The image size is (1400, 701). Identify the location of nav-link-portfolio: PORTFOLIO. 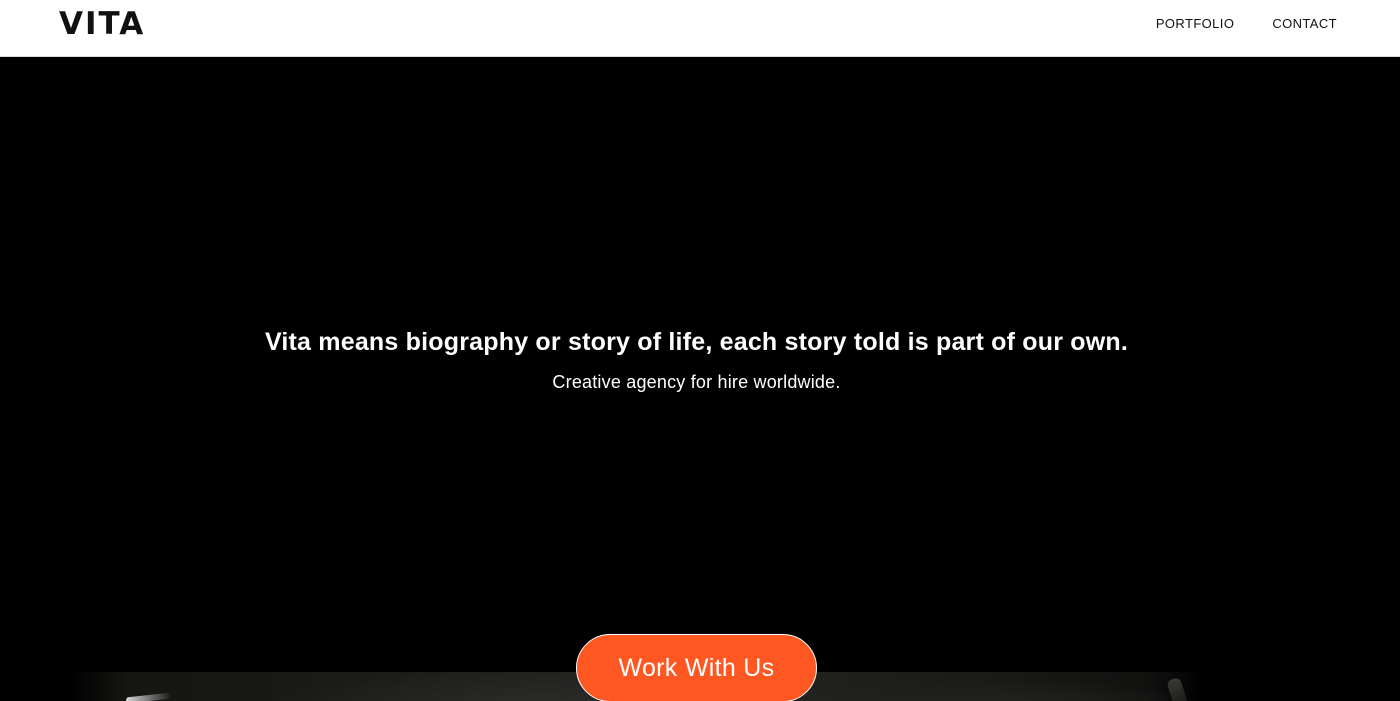
(1195, 23).